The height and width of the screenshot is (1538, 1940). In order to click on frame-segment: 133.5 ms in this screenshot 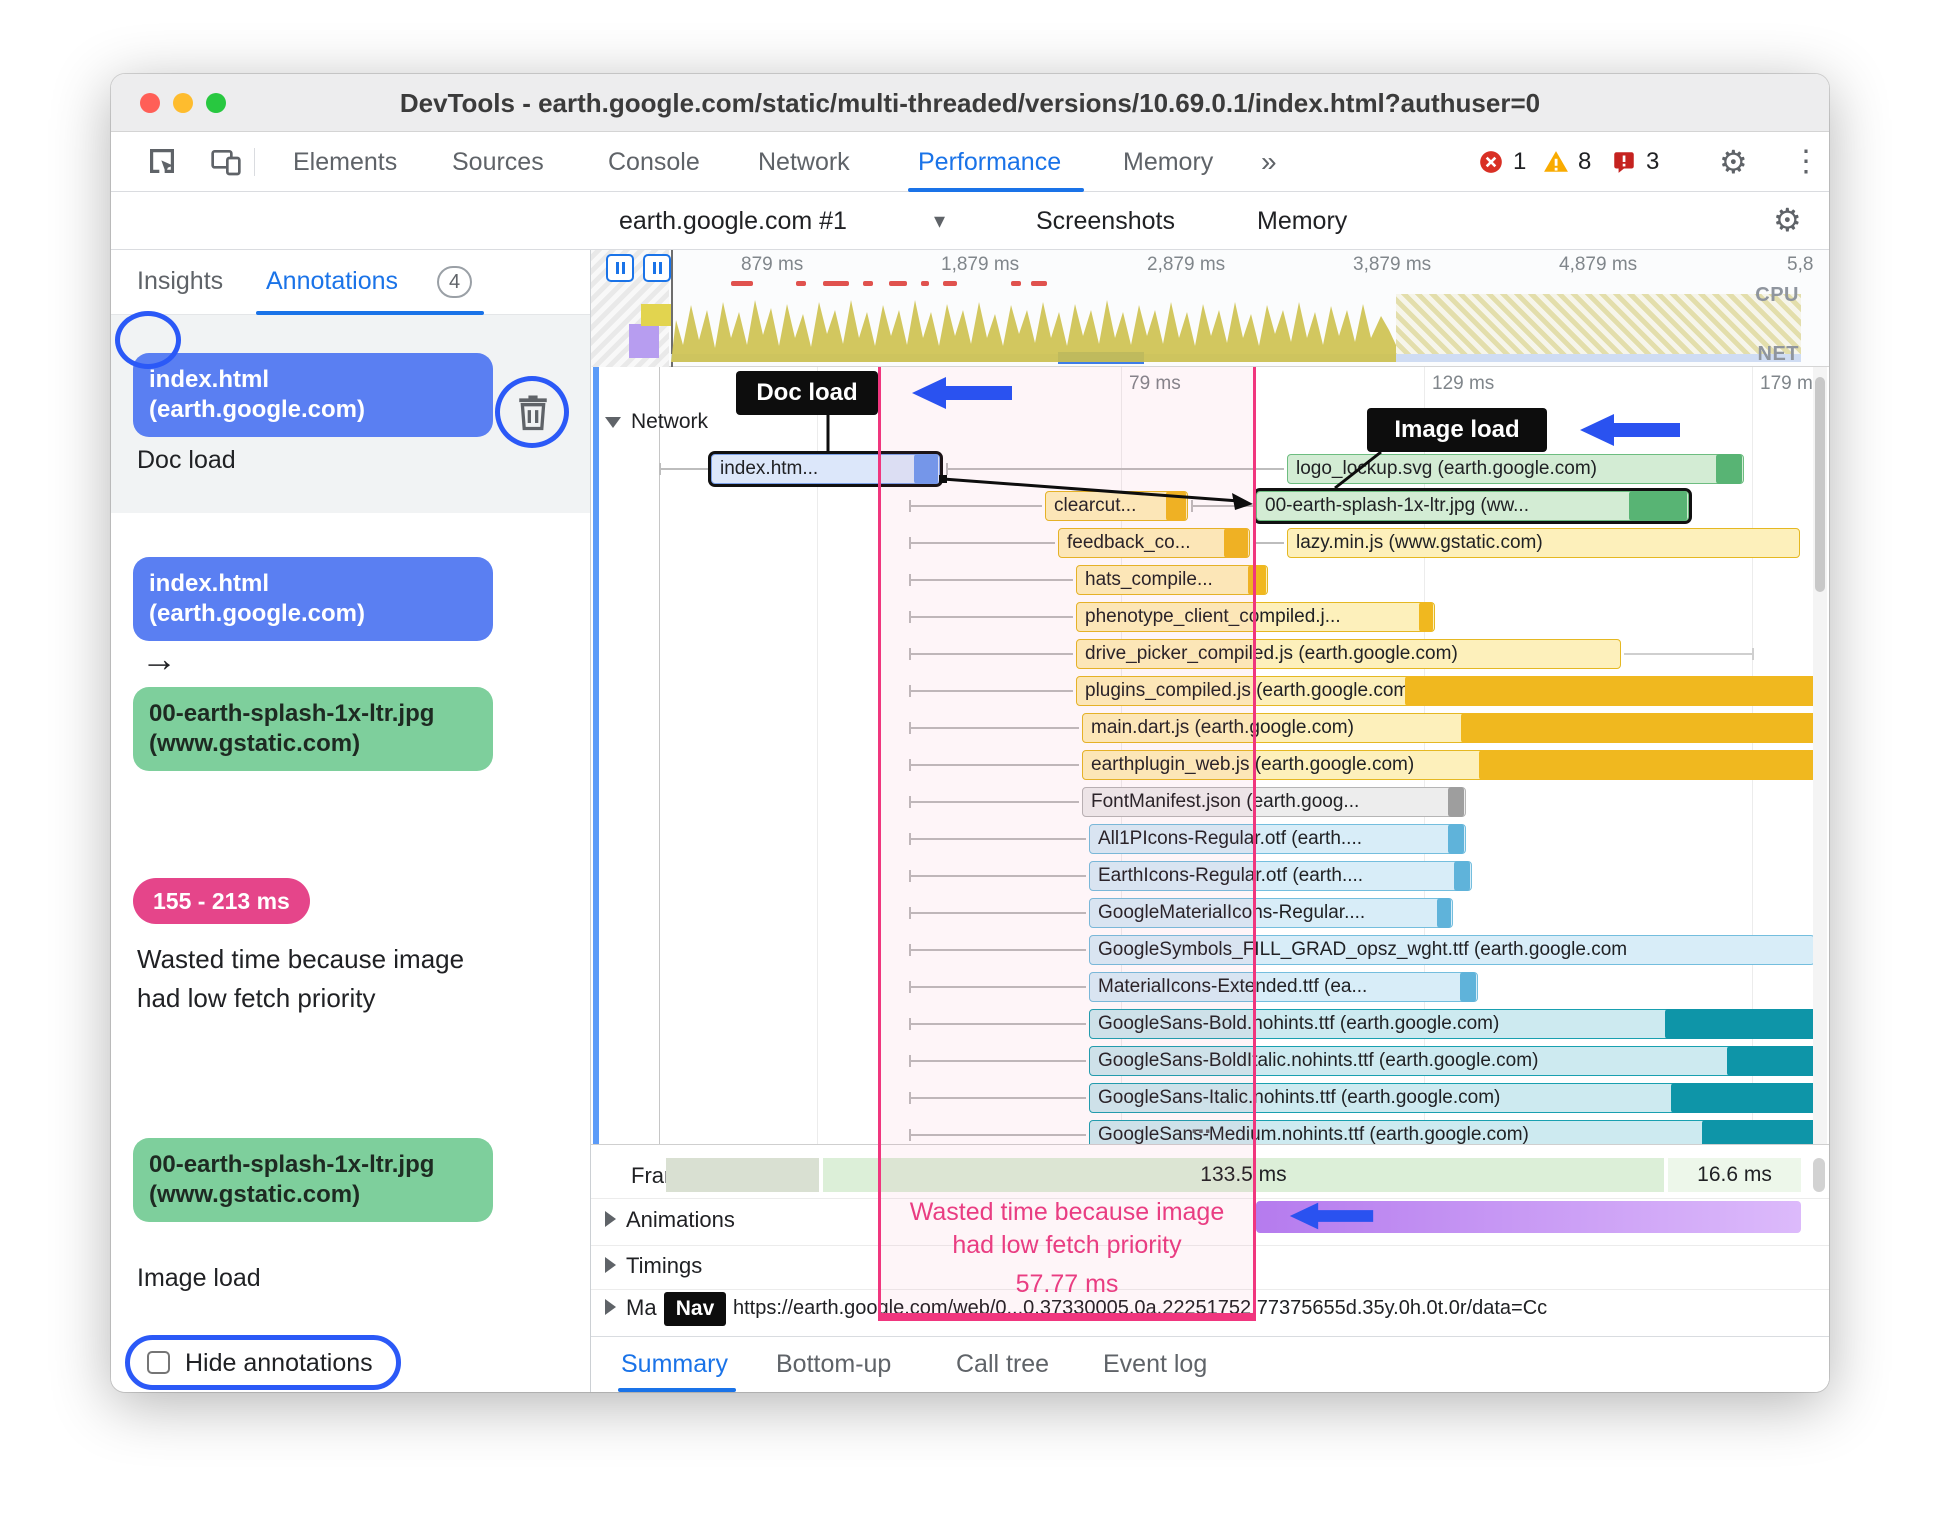, I will do `click(1243, 1175)`.